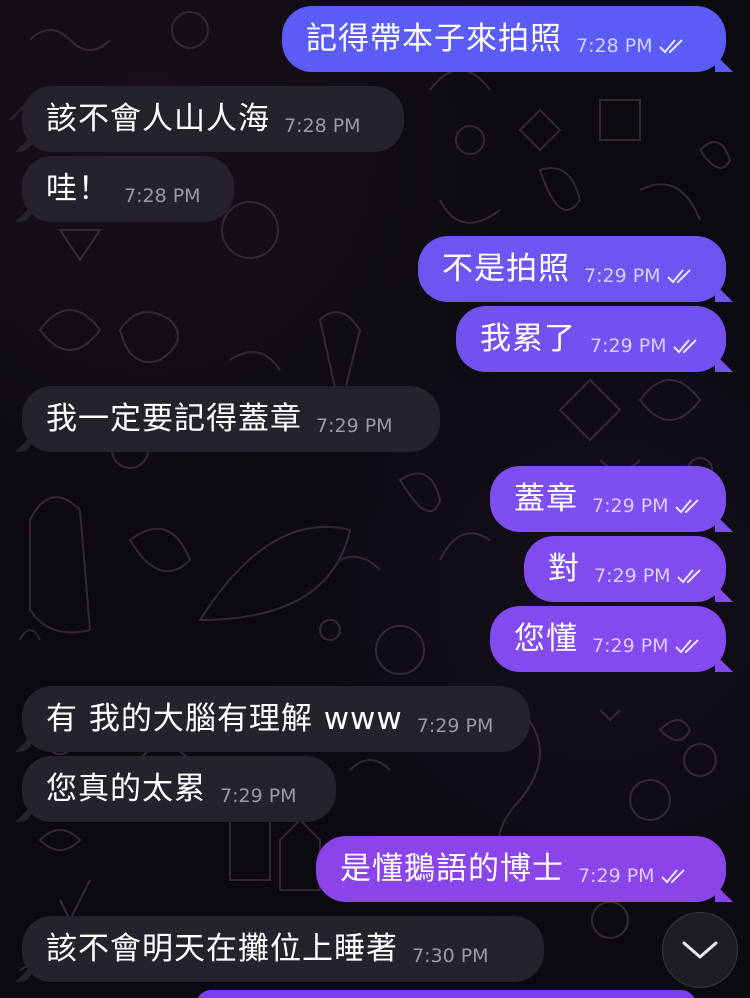  I want to click on message-time: 7:30 PM, so click(450, 955).